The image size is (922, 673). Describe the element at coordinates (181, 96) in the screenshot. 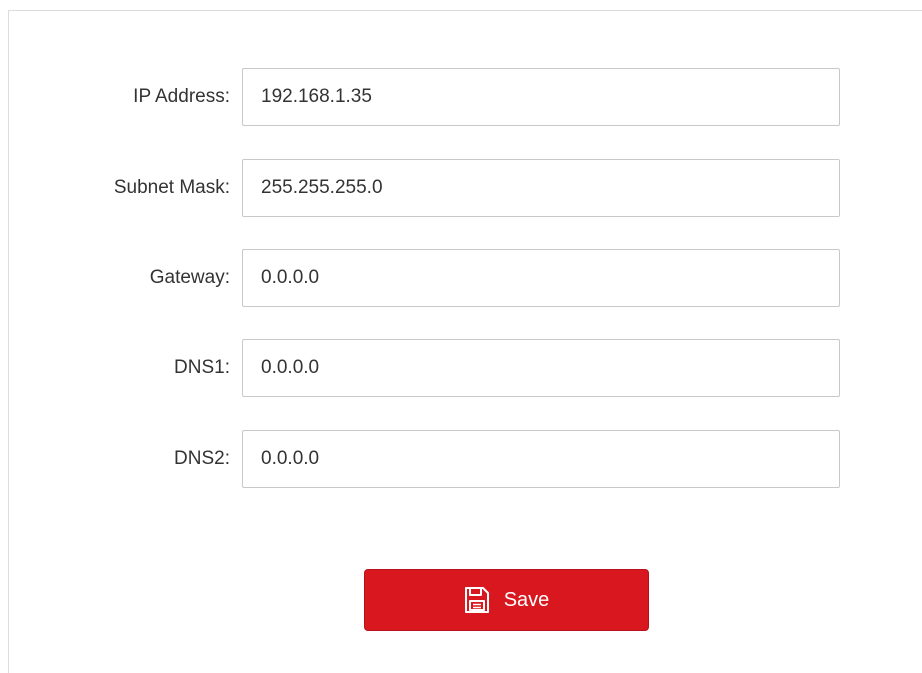

I see `ip-address-label: IP Address:` at that location.